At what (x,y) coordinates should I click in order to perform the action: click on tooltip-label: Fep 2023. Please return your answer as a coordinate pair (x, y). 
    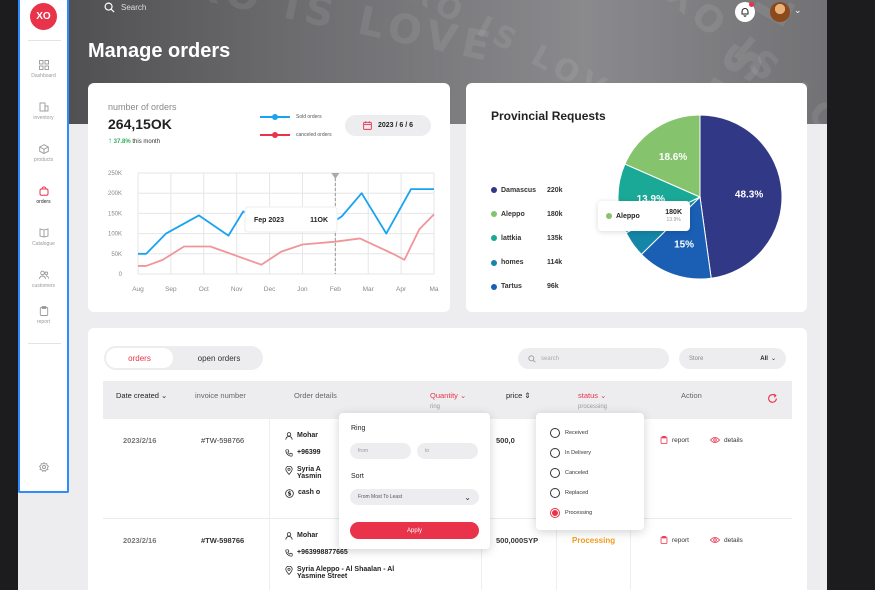
    Looking at the image, I should click on (269, 220).